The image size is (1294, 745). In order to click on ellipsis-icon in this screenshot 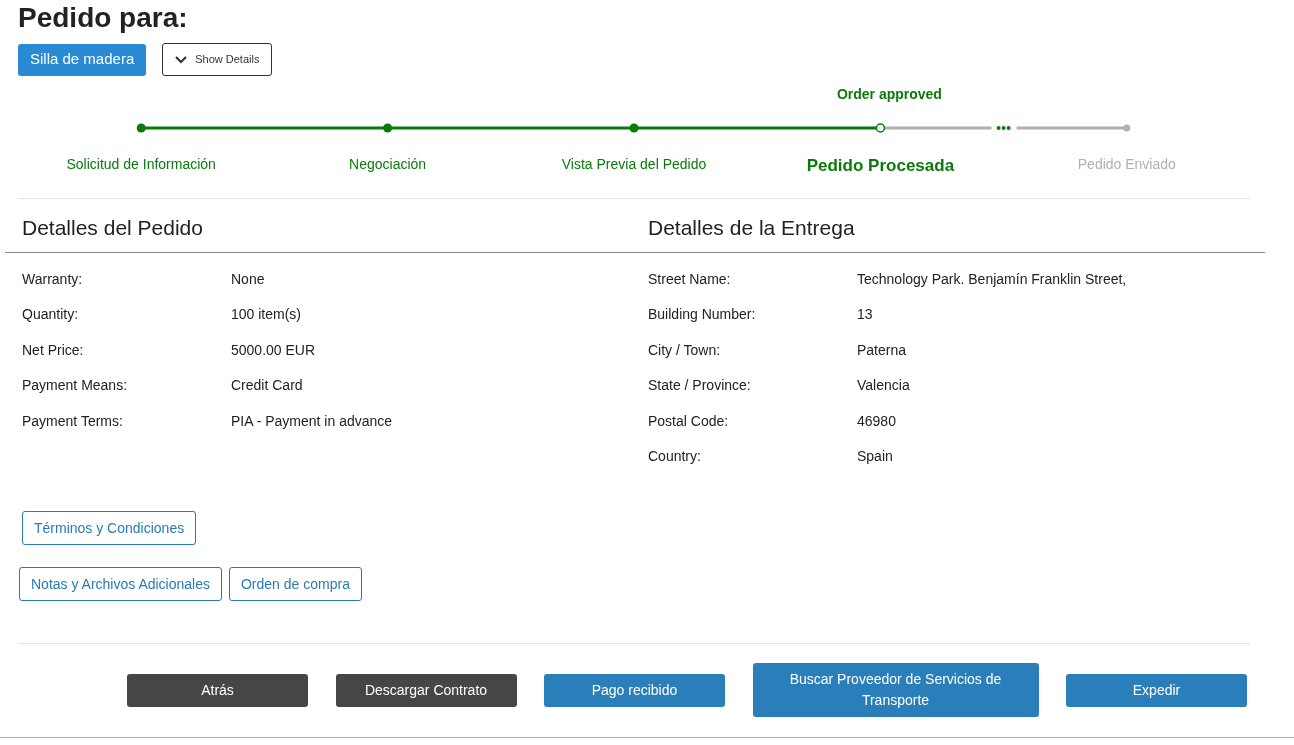, I will do `click(1003, 128)`.